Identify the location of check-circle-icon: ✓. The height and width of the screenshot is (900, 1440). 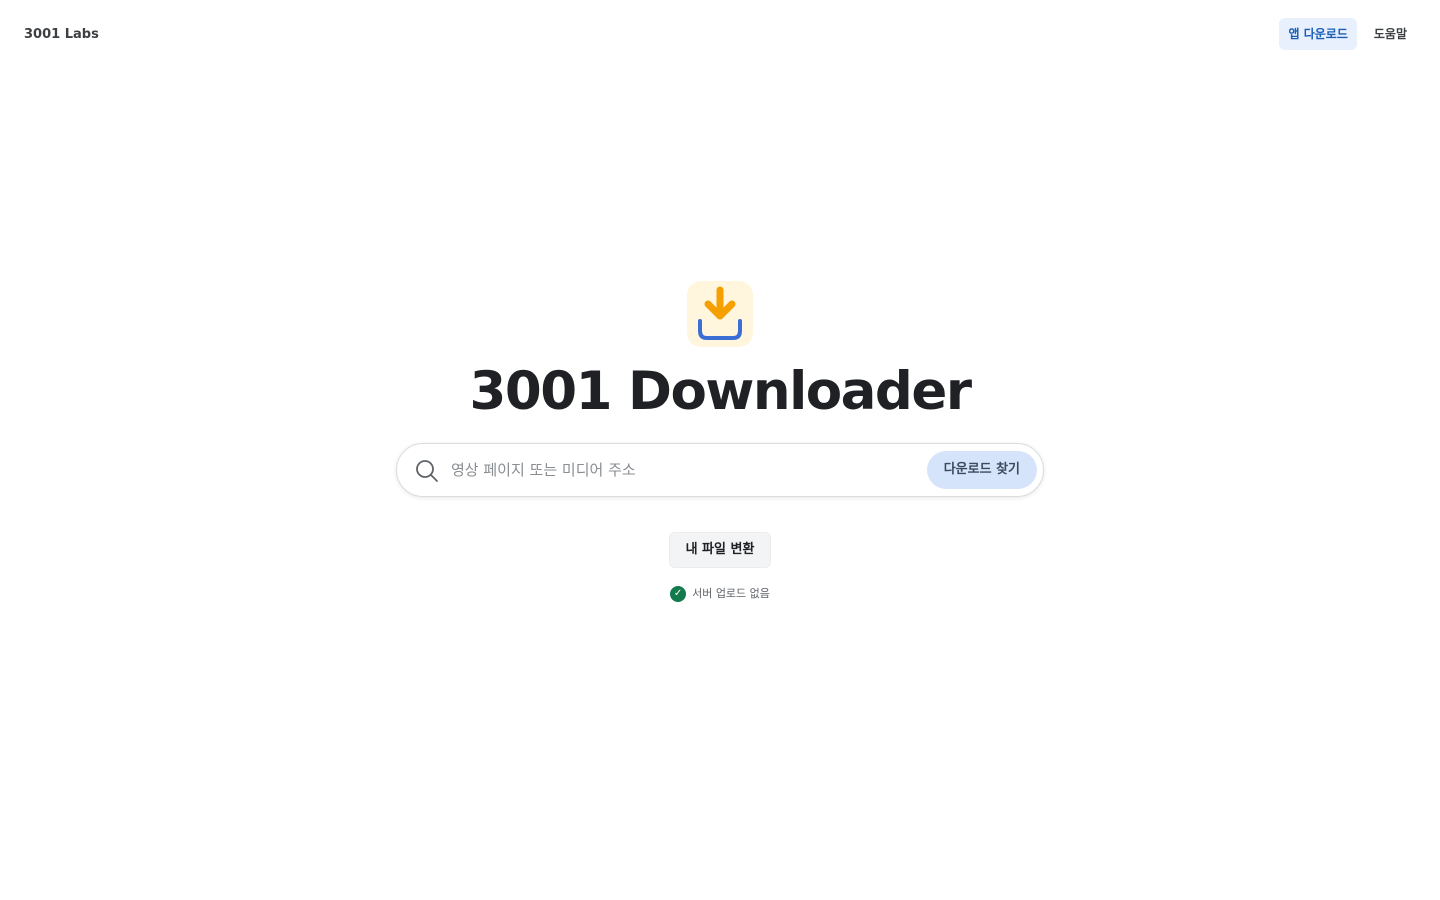
(678, 594).